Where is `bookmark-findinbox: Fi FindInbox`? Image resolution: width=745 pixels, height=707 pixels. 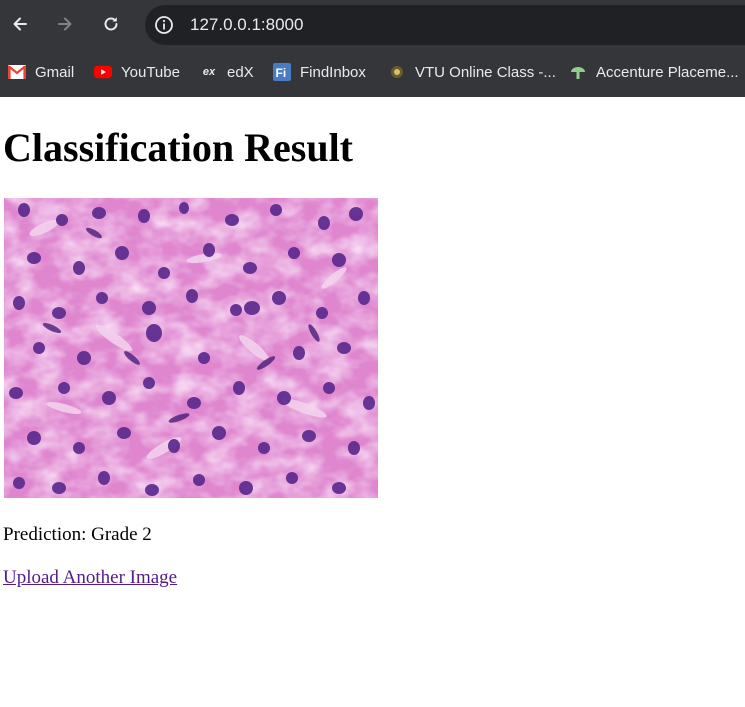 bookmark-findinbox: Fi FindInbox is located at coordinates (319, 72).